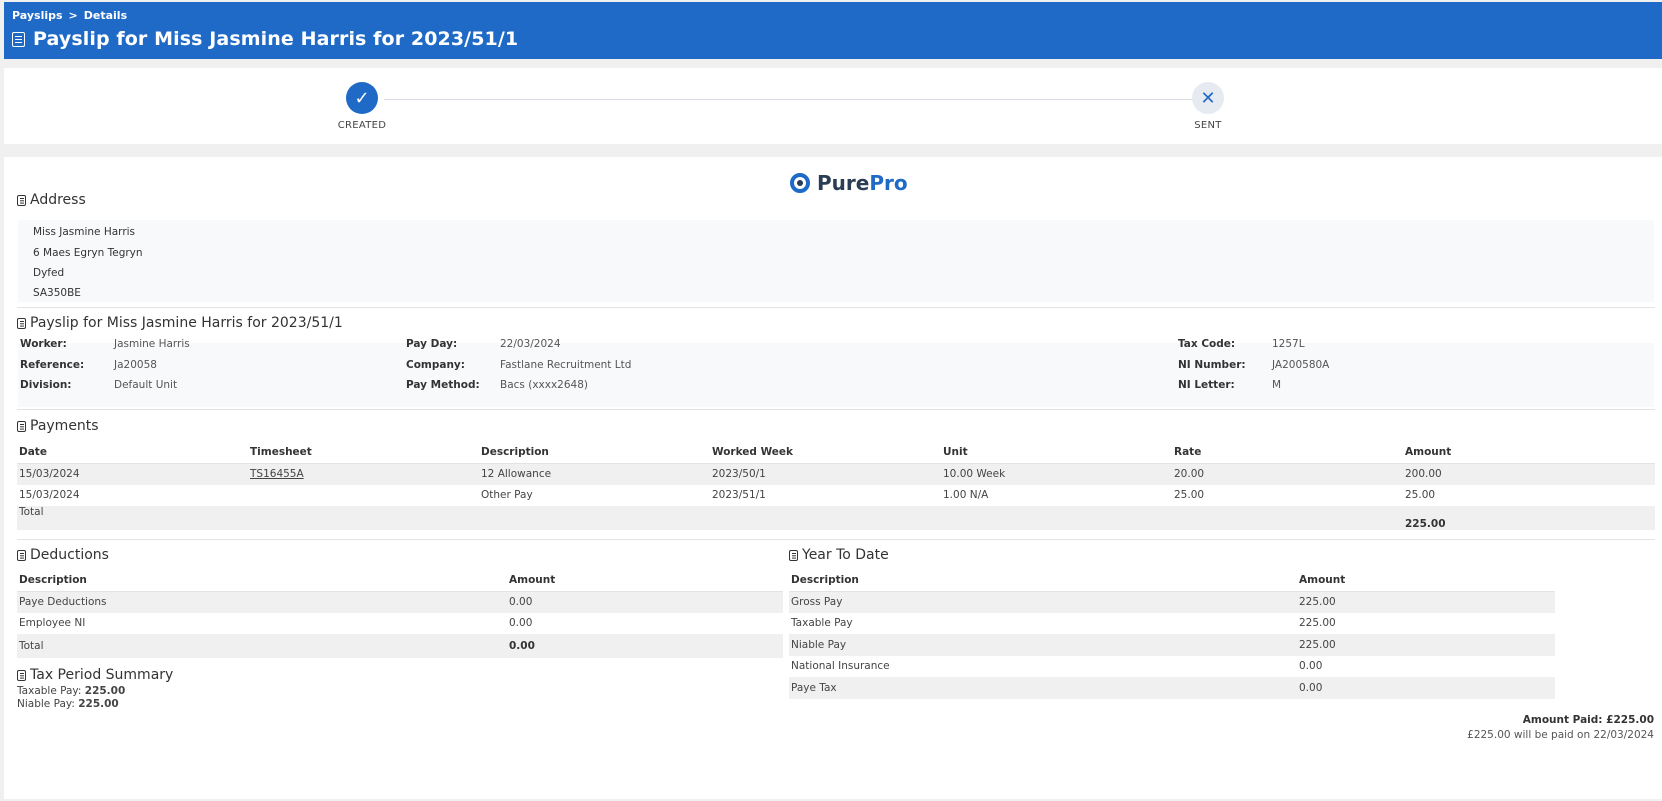  What do you see at coordinates (69, 555) in the screenshot?
I see `deductions-title-text: Deductions` at bounding box center [69, 555].